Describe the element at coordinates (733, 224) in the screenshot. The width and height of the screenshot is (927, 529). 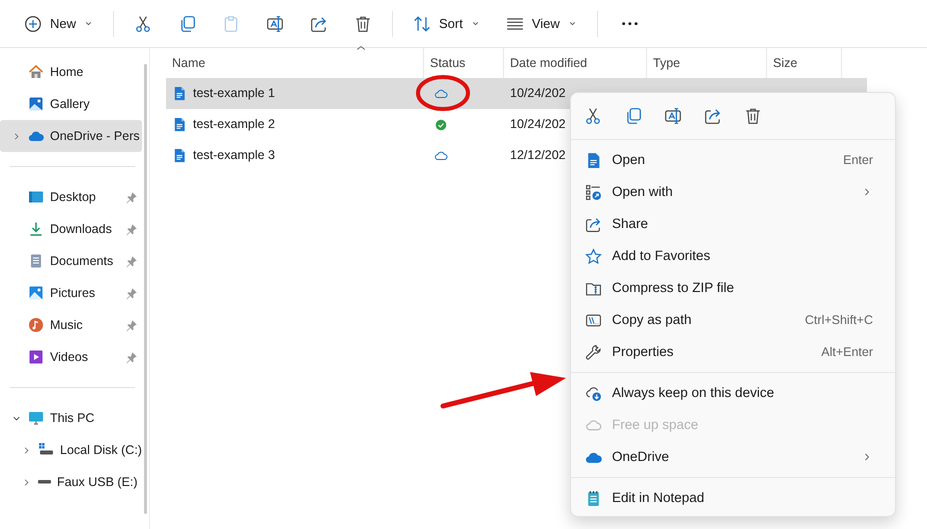
I see `menu-item: Share` at that location.